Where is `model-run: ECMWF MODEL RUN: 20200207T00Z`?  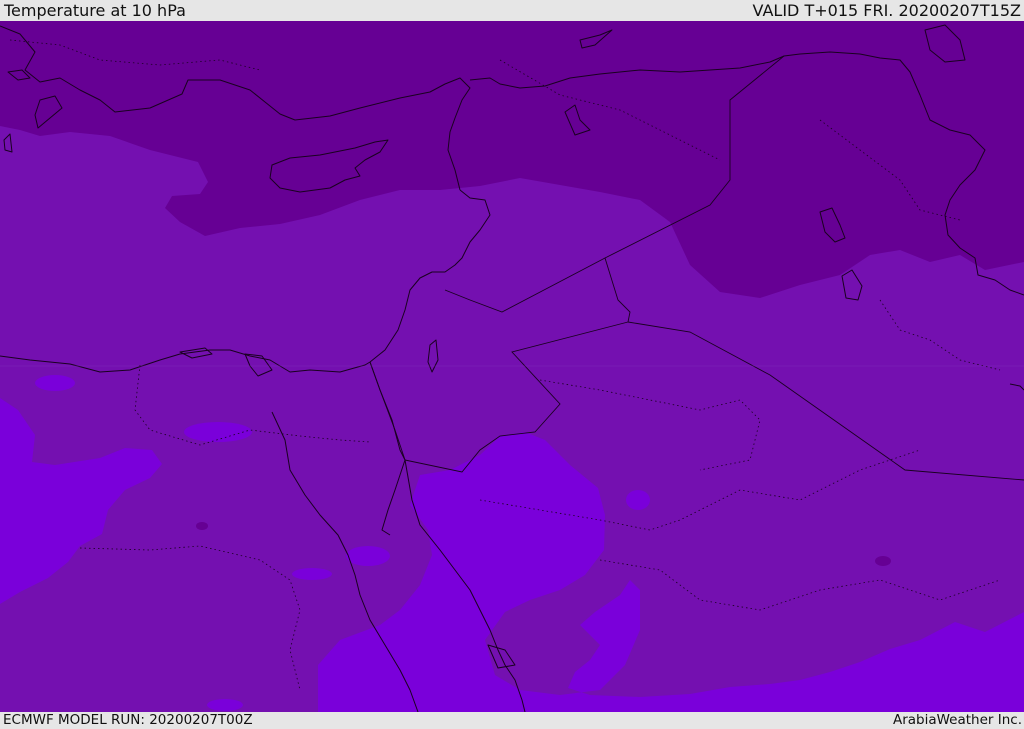
model-run: ECMWF MODEL RUN: 20200207T00Z is located at coordinates (128, 720).